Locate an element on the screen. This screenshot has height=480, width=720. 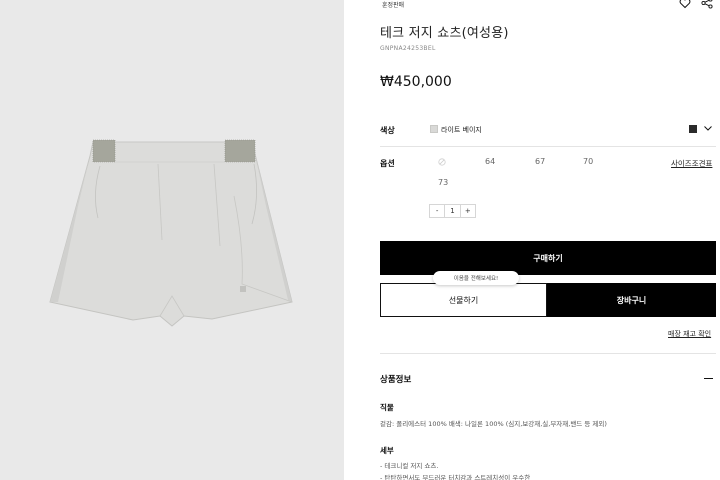
product-price: ₩450,000 is located at coordinates (416, 82).